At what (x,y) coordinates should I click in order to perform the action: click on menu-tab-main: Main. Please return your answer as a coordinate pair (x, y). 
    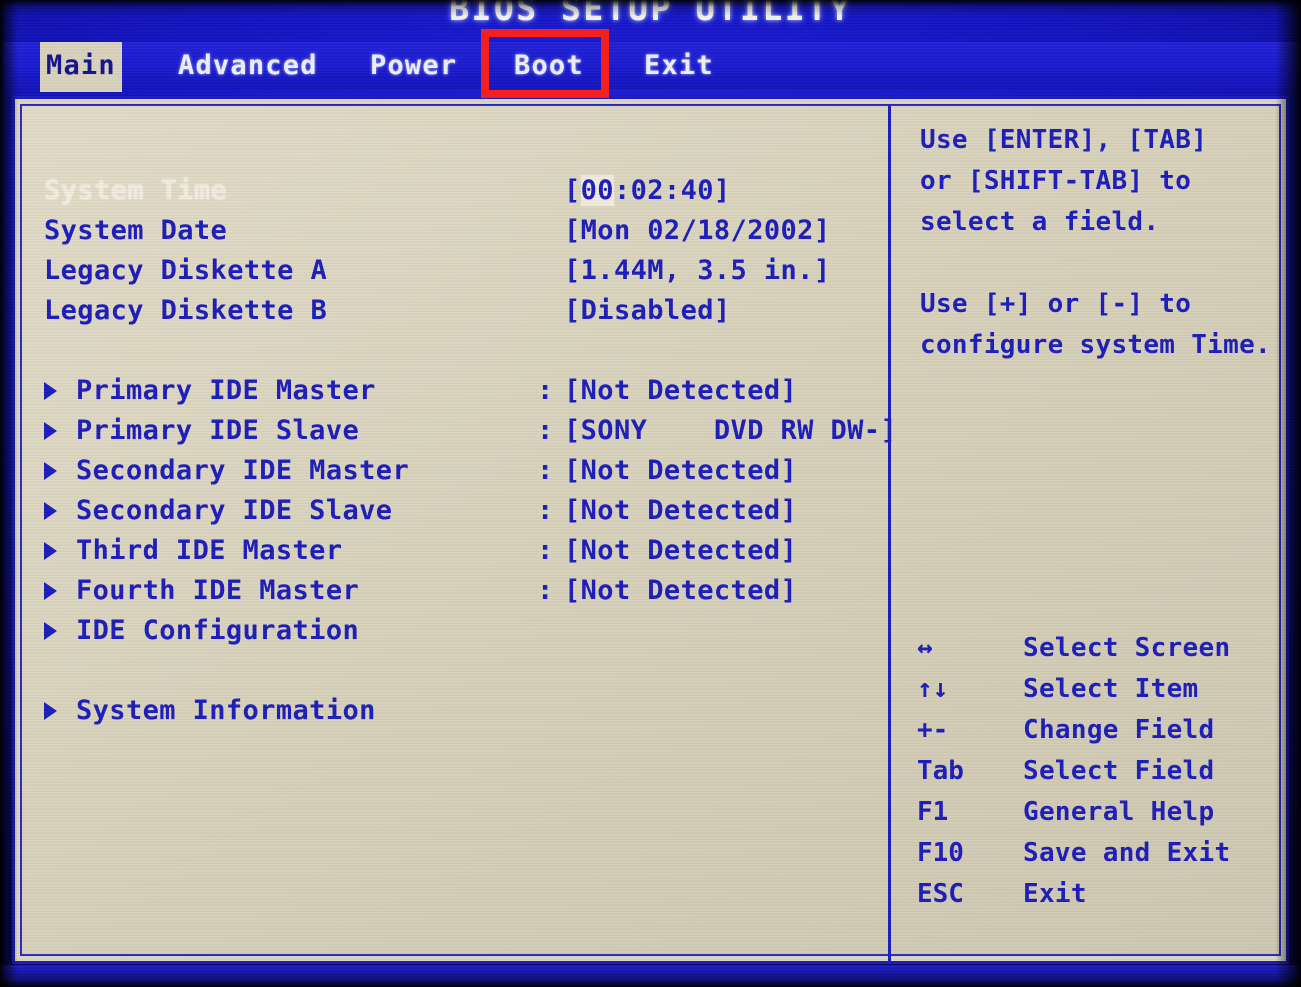
    Looking at the image, I should click on (81, 65).